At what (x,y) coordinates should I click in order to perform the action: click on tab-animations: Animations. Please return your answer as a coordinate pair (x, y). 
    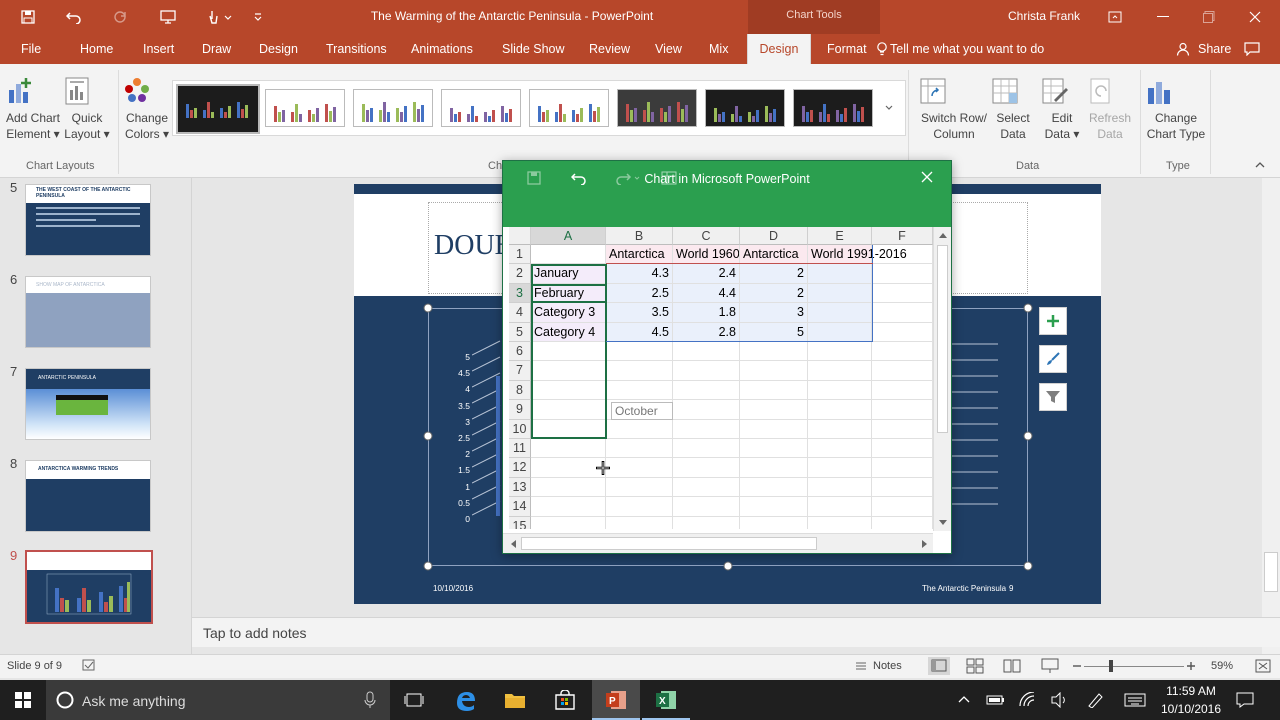
    Looking at the image, I should click on (442, 49).